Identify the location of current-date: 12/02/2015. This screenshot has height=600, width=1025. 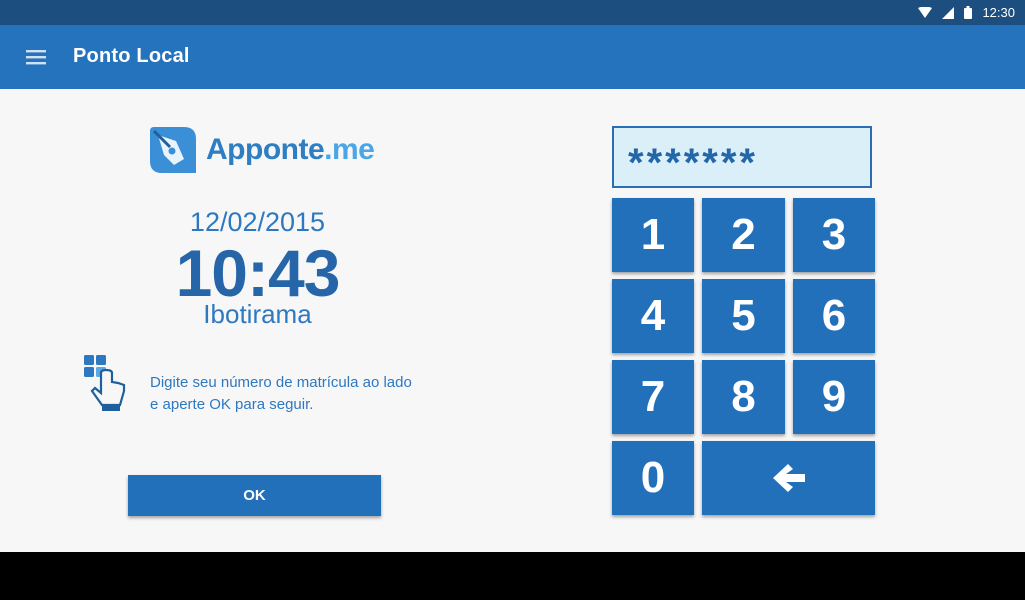
(257, 222).